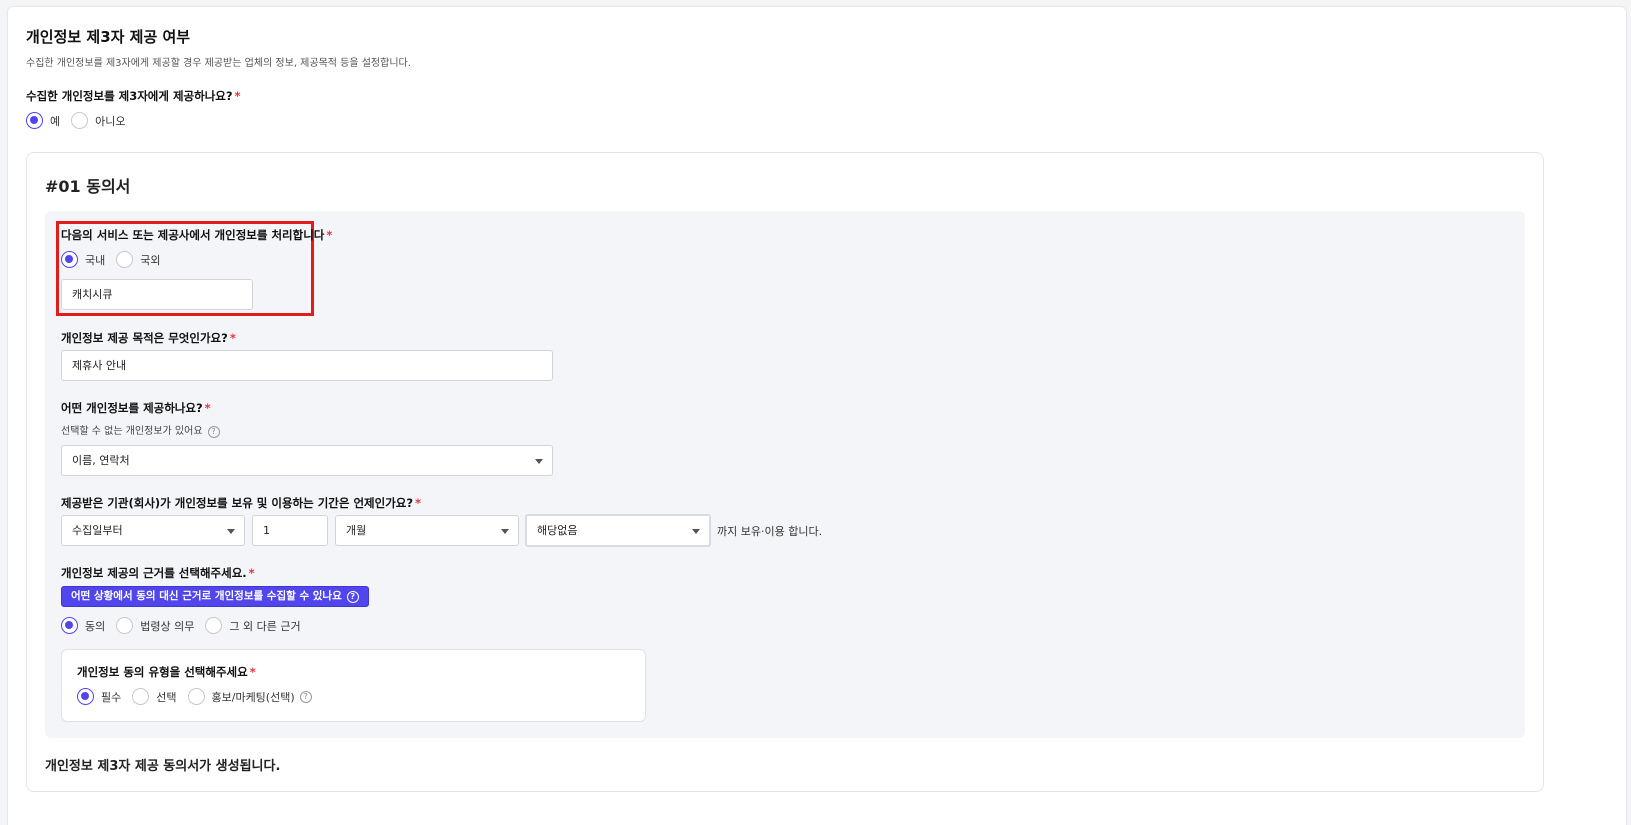 This screenshot has width=1631, height=825. I want to click on radio-legal: 법령상 의무, so click(155, 625).